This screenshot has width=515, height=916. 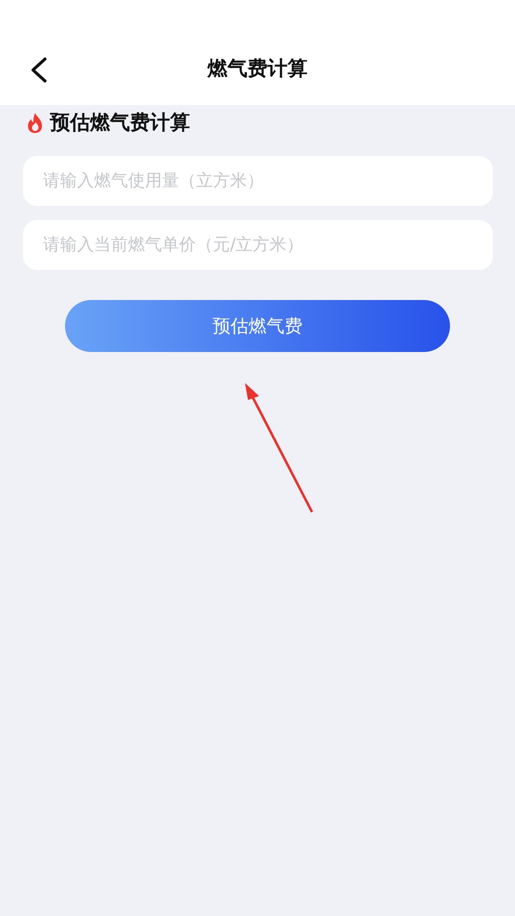 I want to click on estimate-button: 预估燃气费, so click(x=257, y=326).